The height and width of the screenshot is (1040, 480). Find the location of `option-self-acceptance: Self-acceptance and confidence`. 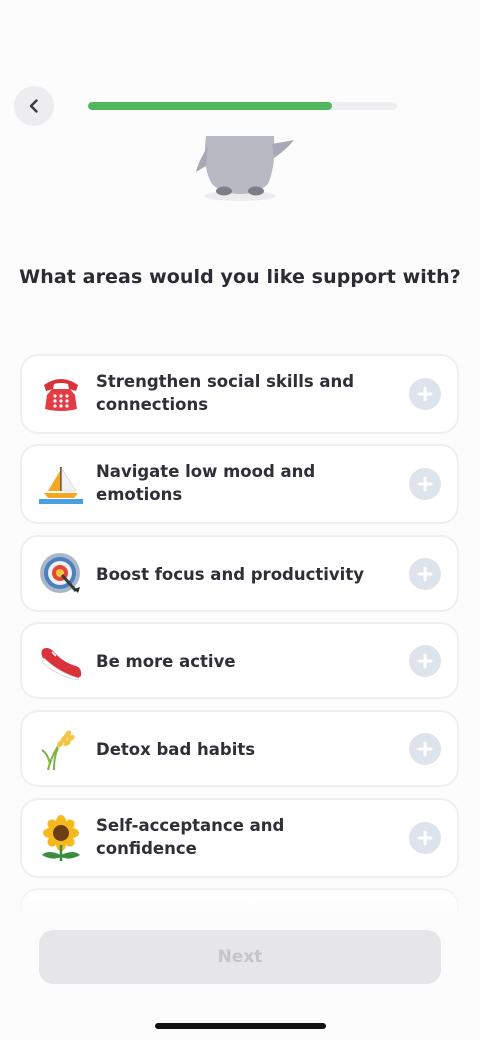

option-self-acceptance: Self-acceptance and confidence is located at coordinates (239, 838).